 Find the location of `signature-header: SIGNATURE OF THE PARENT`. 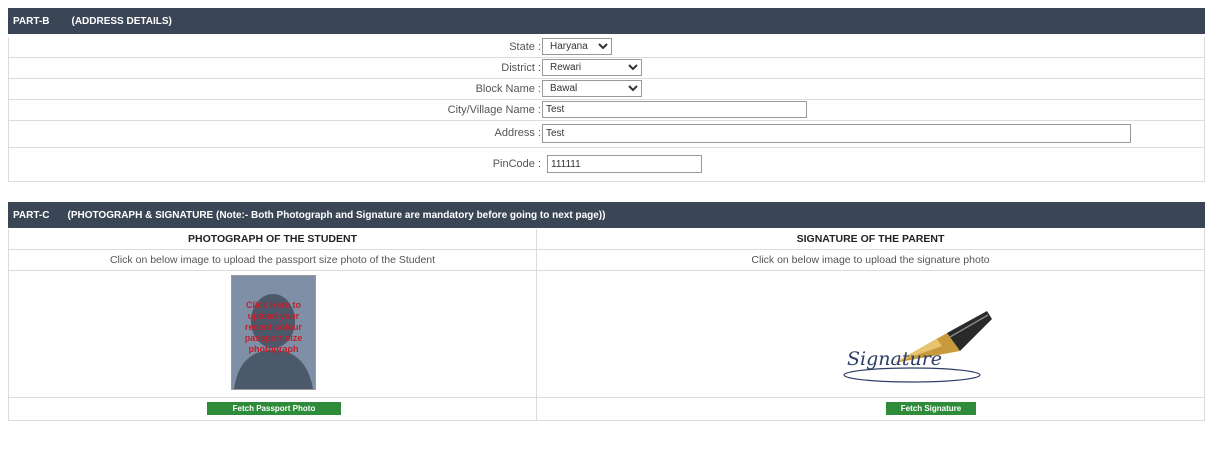

signature-header: SIGNATURE OF THE PARENT is located at coordinates (870, 239).